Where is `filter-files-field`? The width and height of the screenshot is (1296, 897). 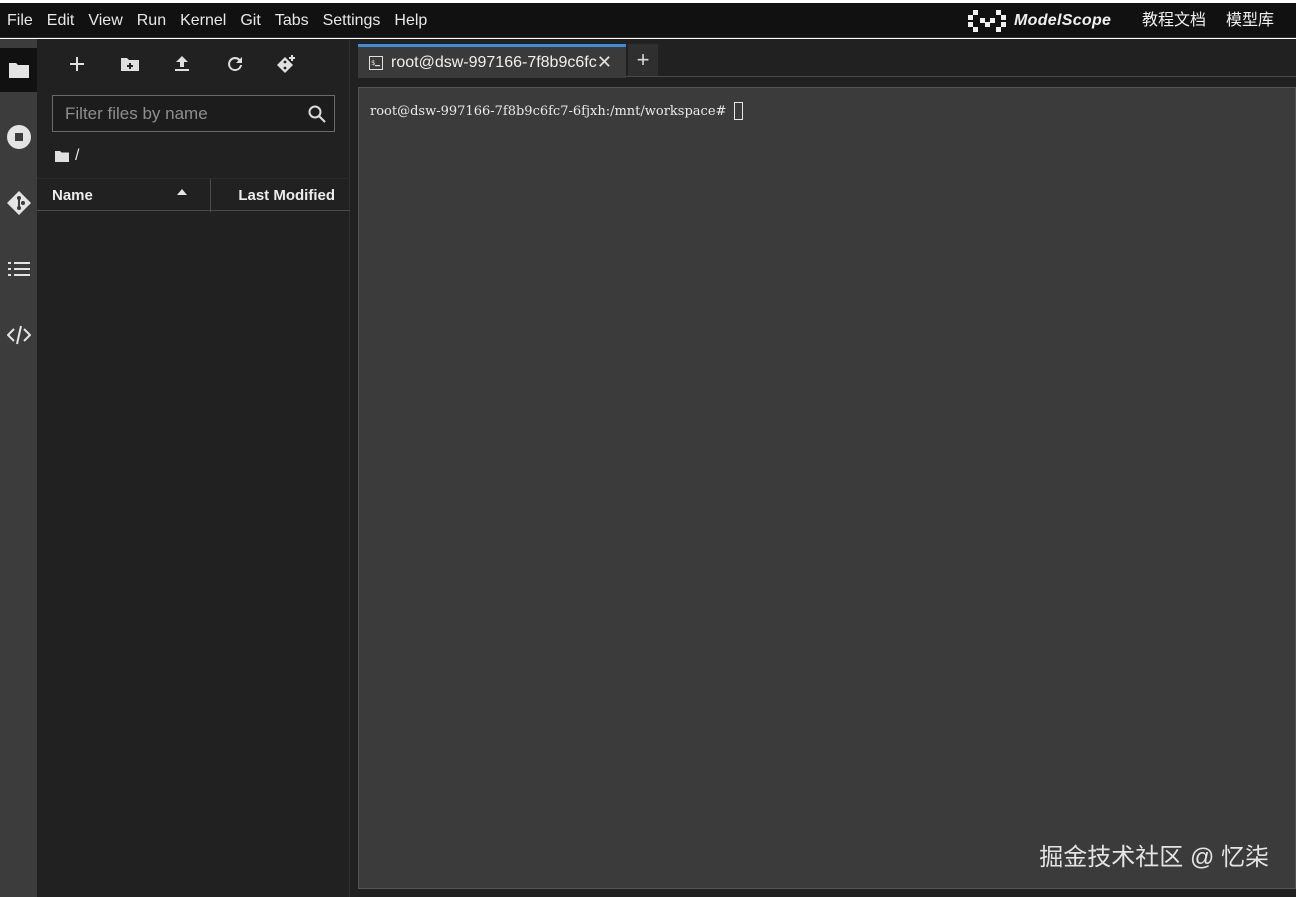
filter-files-field is located at coordinates (193, 113).